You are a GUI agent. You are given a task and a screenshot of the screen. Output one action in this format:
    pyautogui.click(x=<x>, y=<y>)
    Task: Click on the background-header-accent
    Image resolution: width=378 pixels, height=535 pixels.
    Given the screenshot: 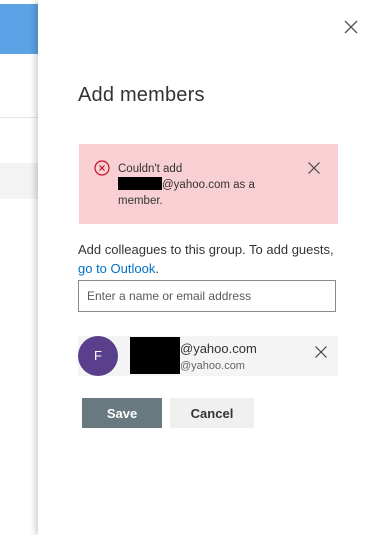 What is the action you would take?
    pyautogui.click(x=19, y=29)
    